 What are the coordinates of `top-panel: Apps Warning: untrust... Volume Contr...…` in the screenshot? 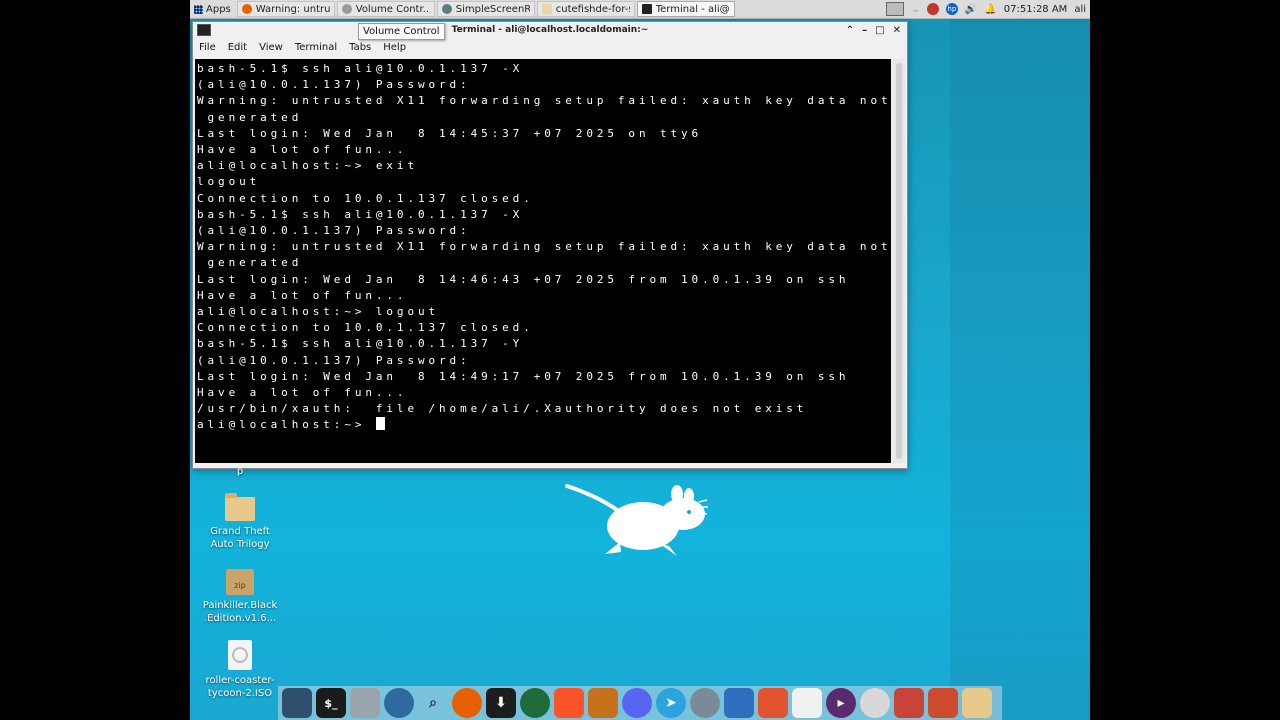 It's located at (640, 9).